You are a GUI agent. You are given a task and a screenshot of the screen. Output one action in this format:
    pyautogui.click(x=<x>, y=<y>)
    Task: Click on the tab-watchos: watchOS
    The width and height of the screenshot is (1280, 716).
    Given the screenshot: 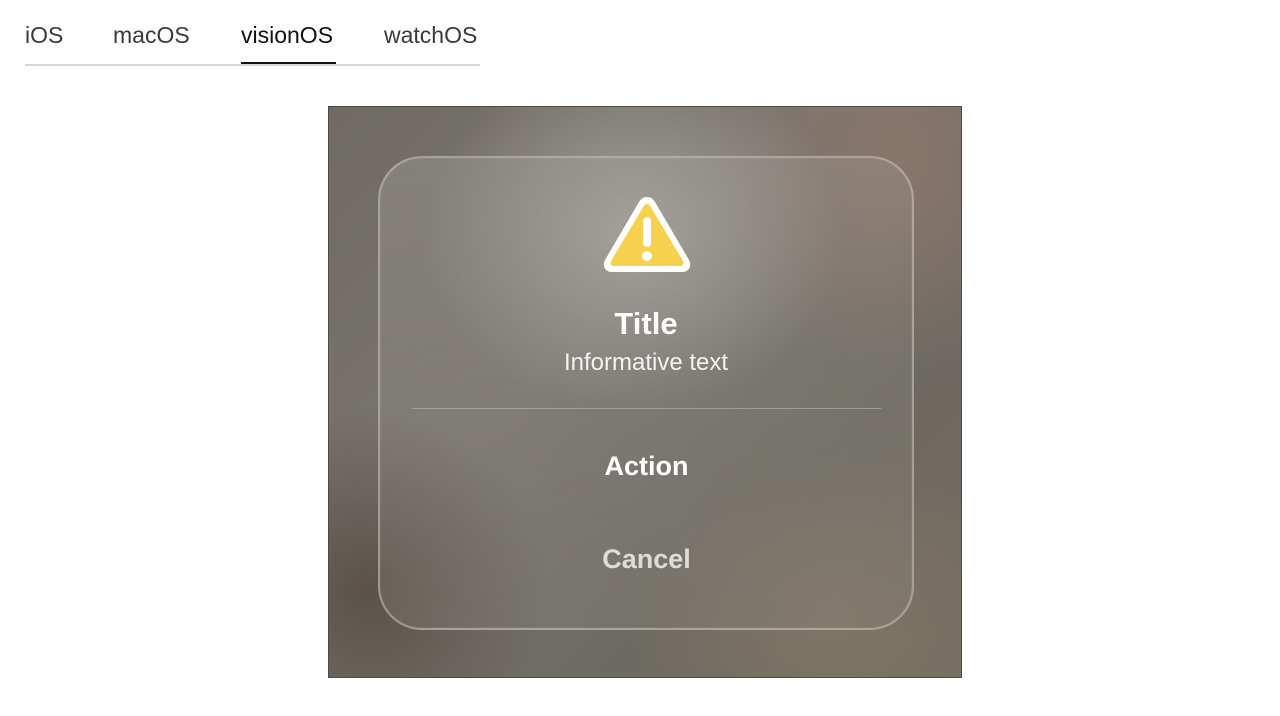 What is the action you would take?
    pyautogui.click(x=430, y=35)
    